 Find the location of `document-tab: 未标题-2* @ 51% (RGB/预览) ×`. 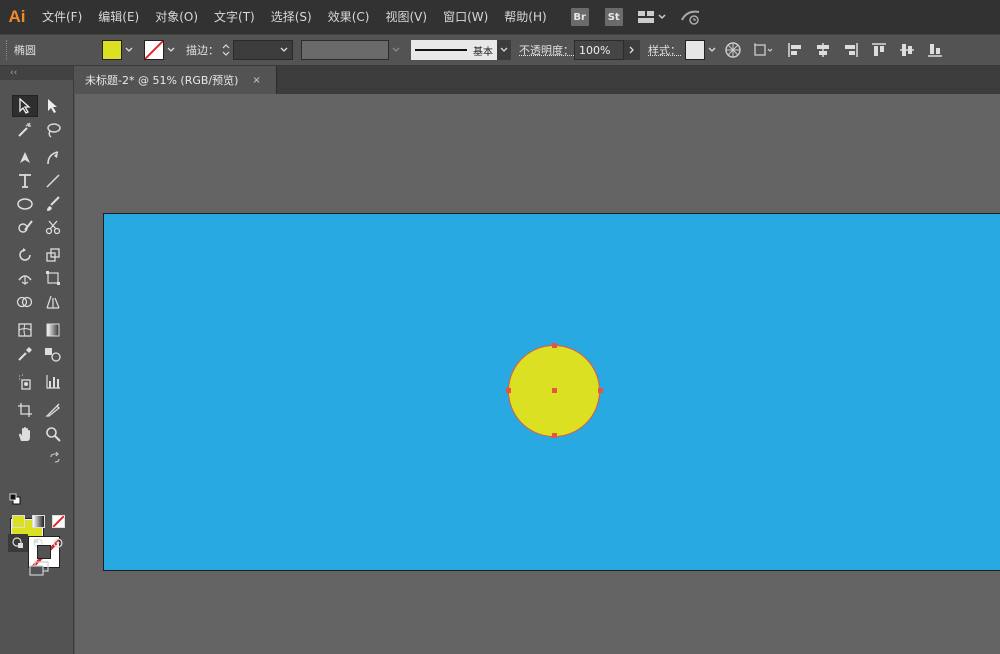

document-tab: 未标题-2* @ 51% (RGB/预览) × is located at coordinates (176, 80).